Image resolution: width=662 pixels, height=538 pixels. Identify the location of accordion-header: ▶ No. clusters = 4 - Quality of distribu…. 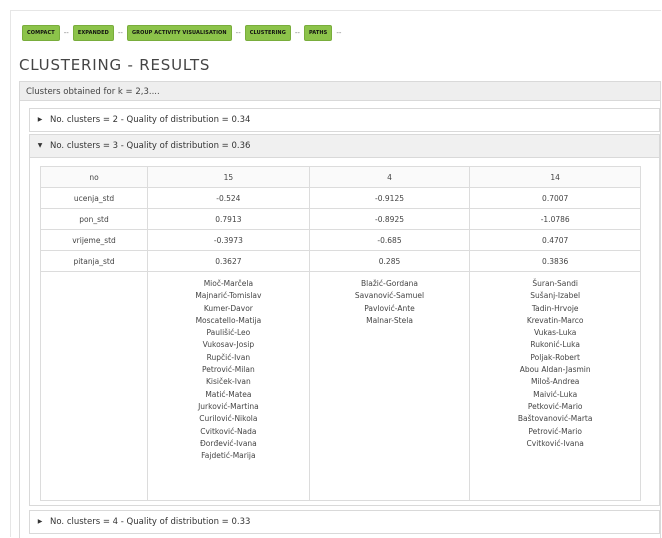
(344, 522).